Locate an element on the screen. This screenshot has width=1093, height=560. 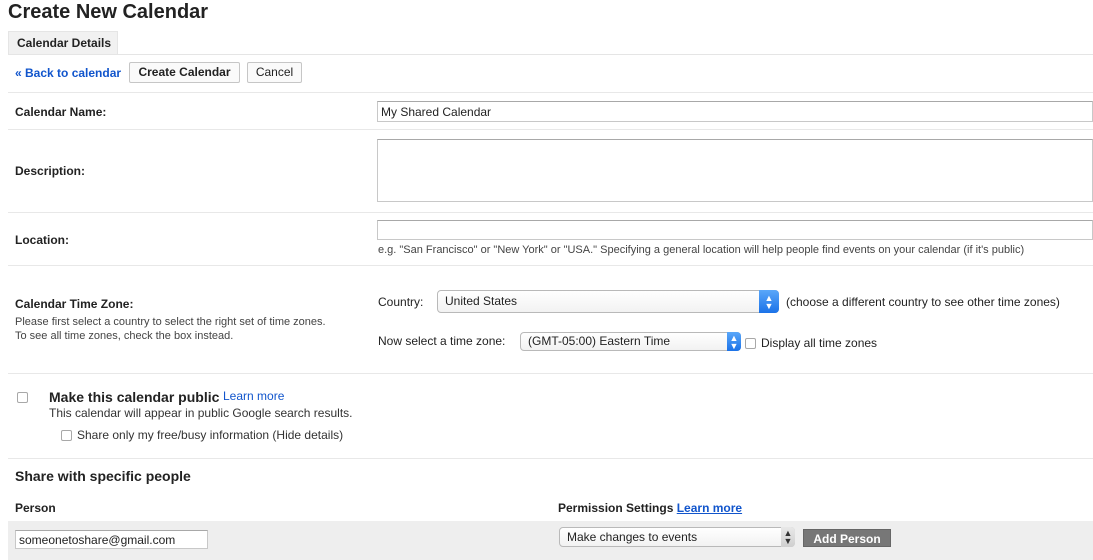
permission-learn-more-link: Learn more is located at coordinates (709, 508).